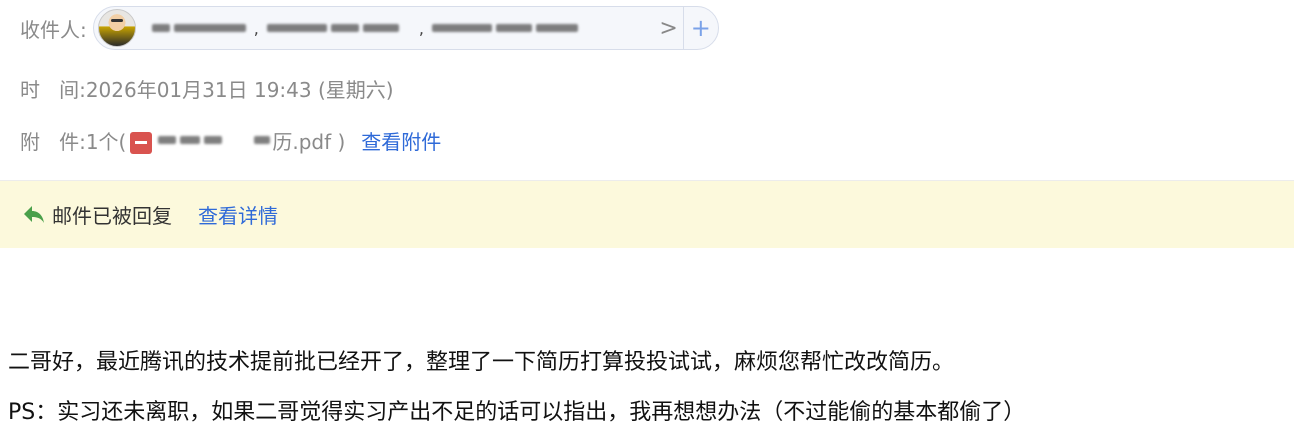 This screenshot has width=1294, height=448. I want to click on chevron-right-icon: >, so click(668, 28).